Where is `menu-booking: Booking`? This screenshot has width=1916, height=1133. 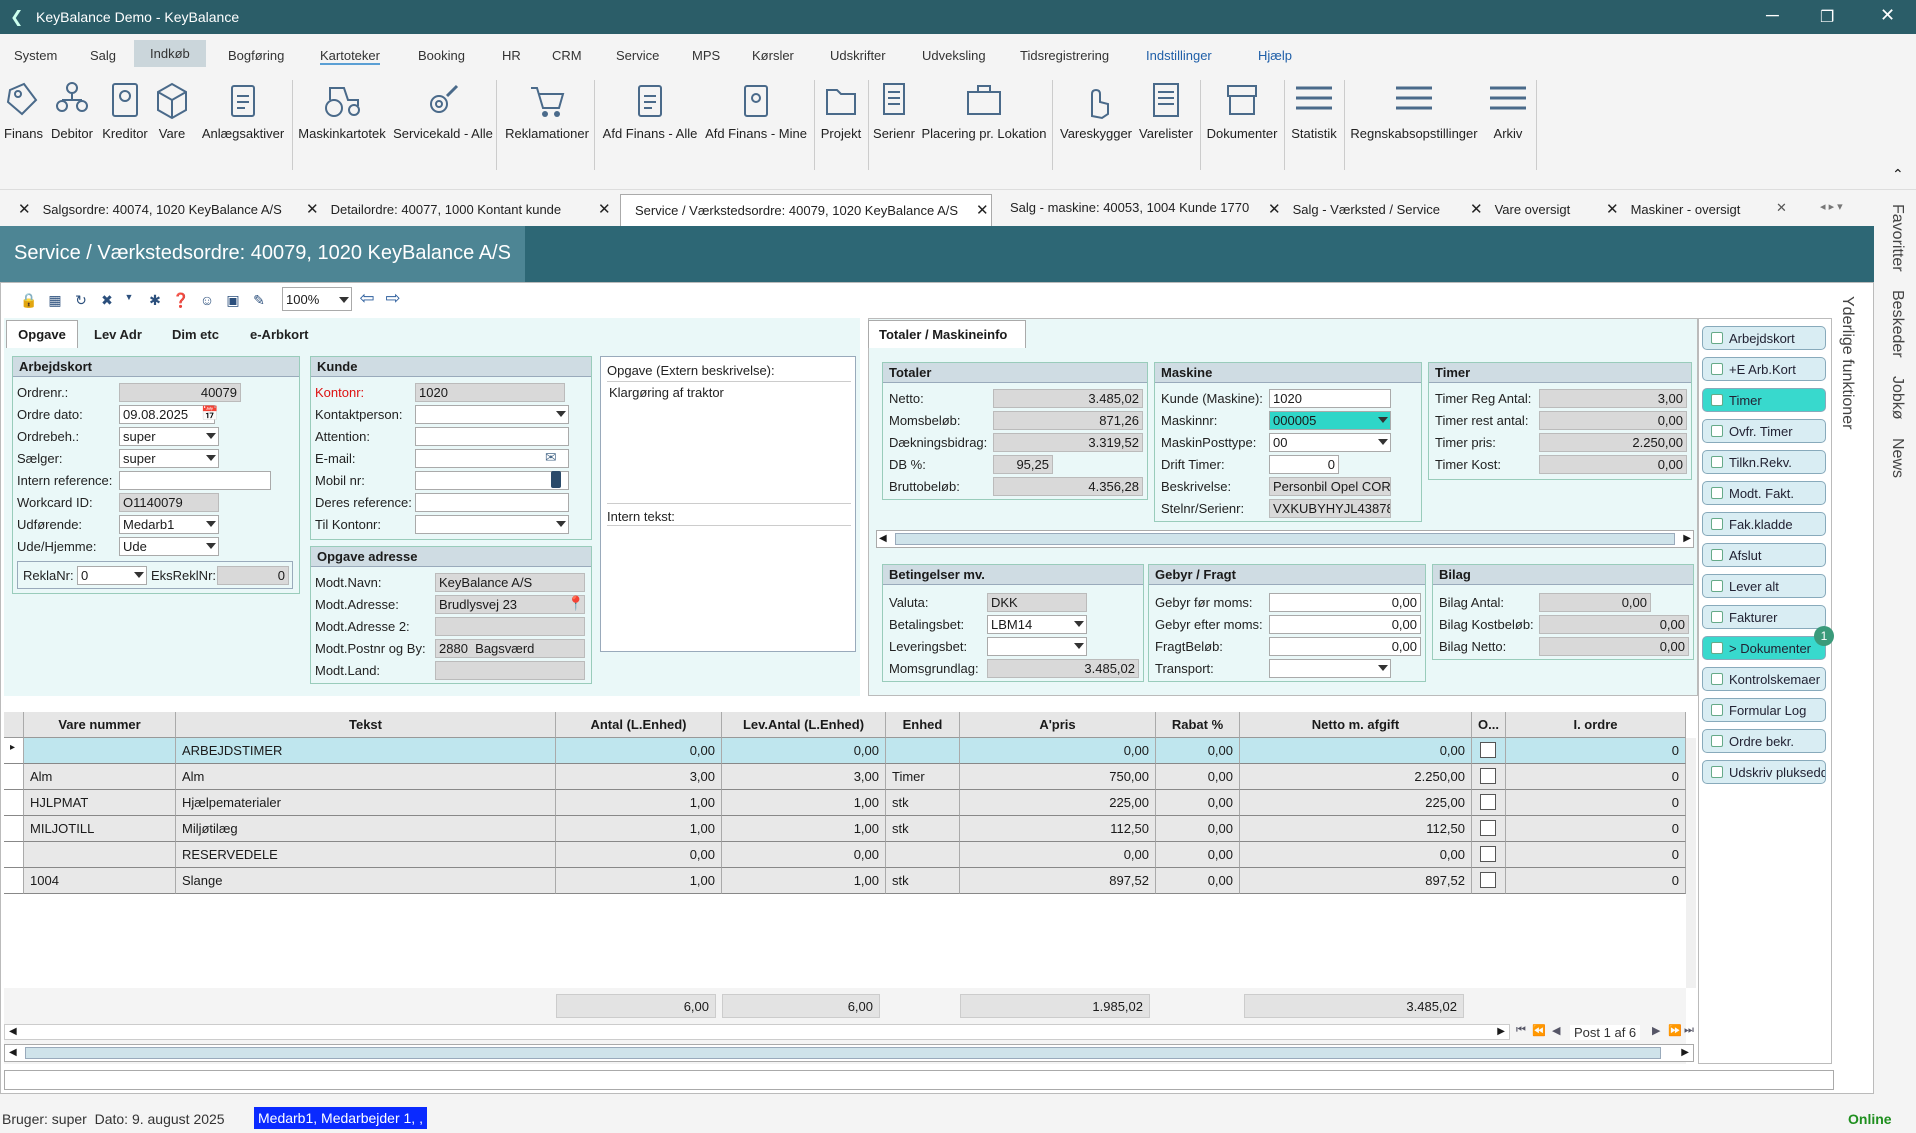
menu-booking: Booking is located at coordinates (441, 55).